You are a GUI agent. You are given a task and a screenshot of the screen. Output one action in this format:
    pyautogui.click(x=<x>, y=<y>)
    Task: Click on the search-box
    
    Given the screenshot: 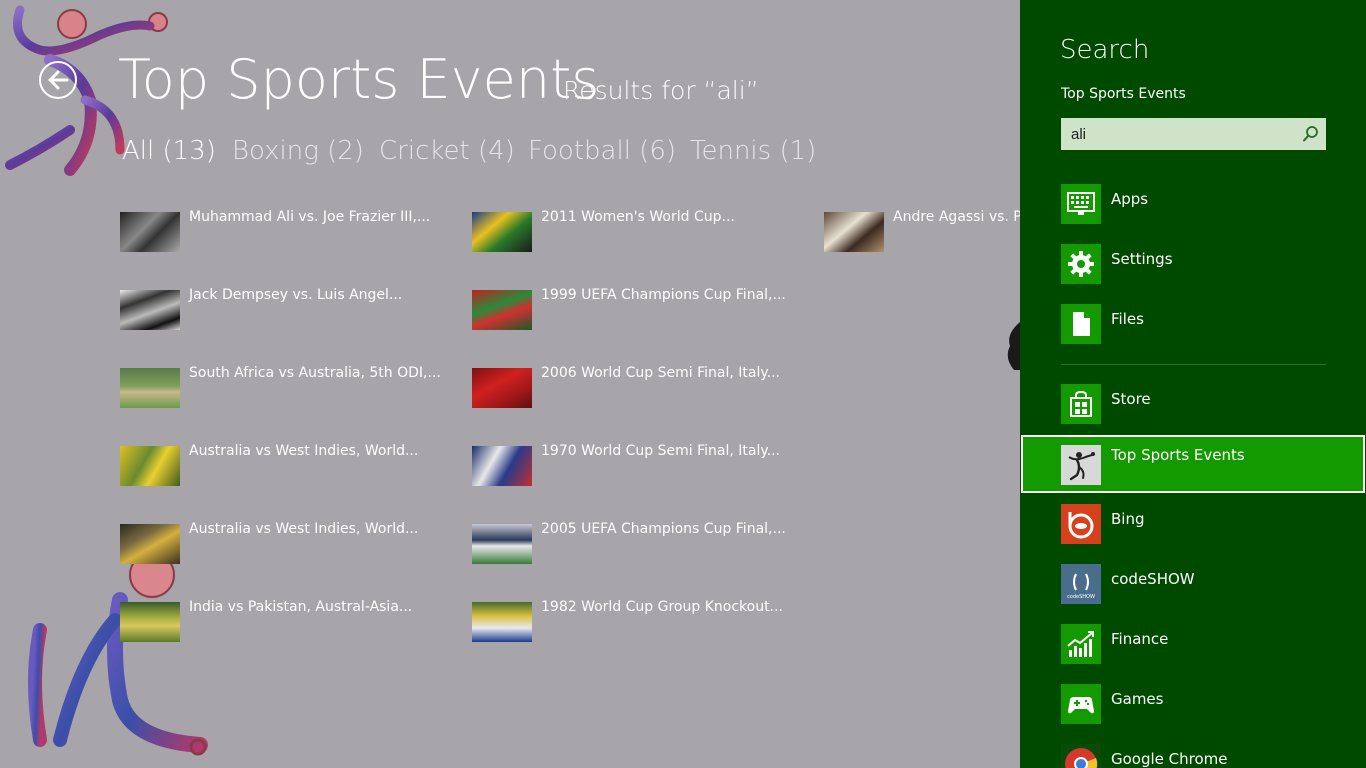 What is the action you would take?
    pyautogui.click(x=1193, y=134)
    